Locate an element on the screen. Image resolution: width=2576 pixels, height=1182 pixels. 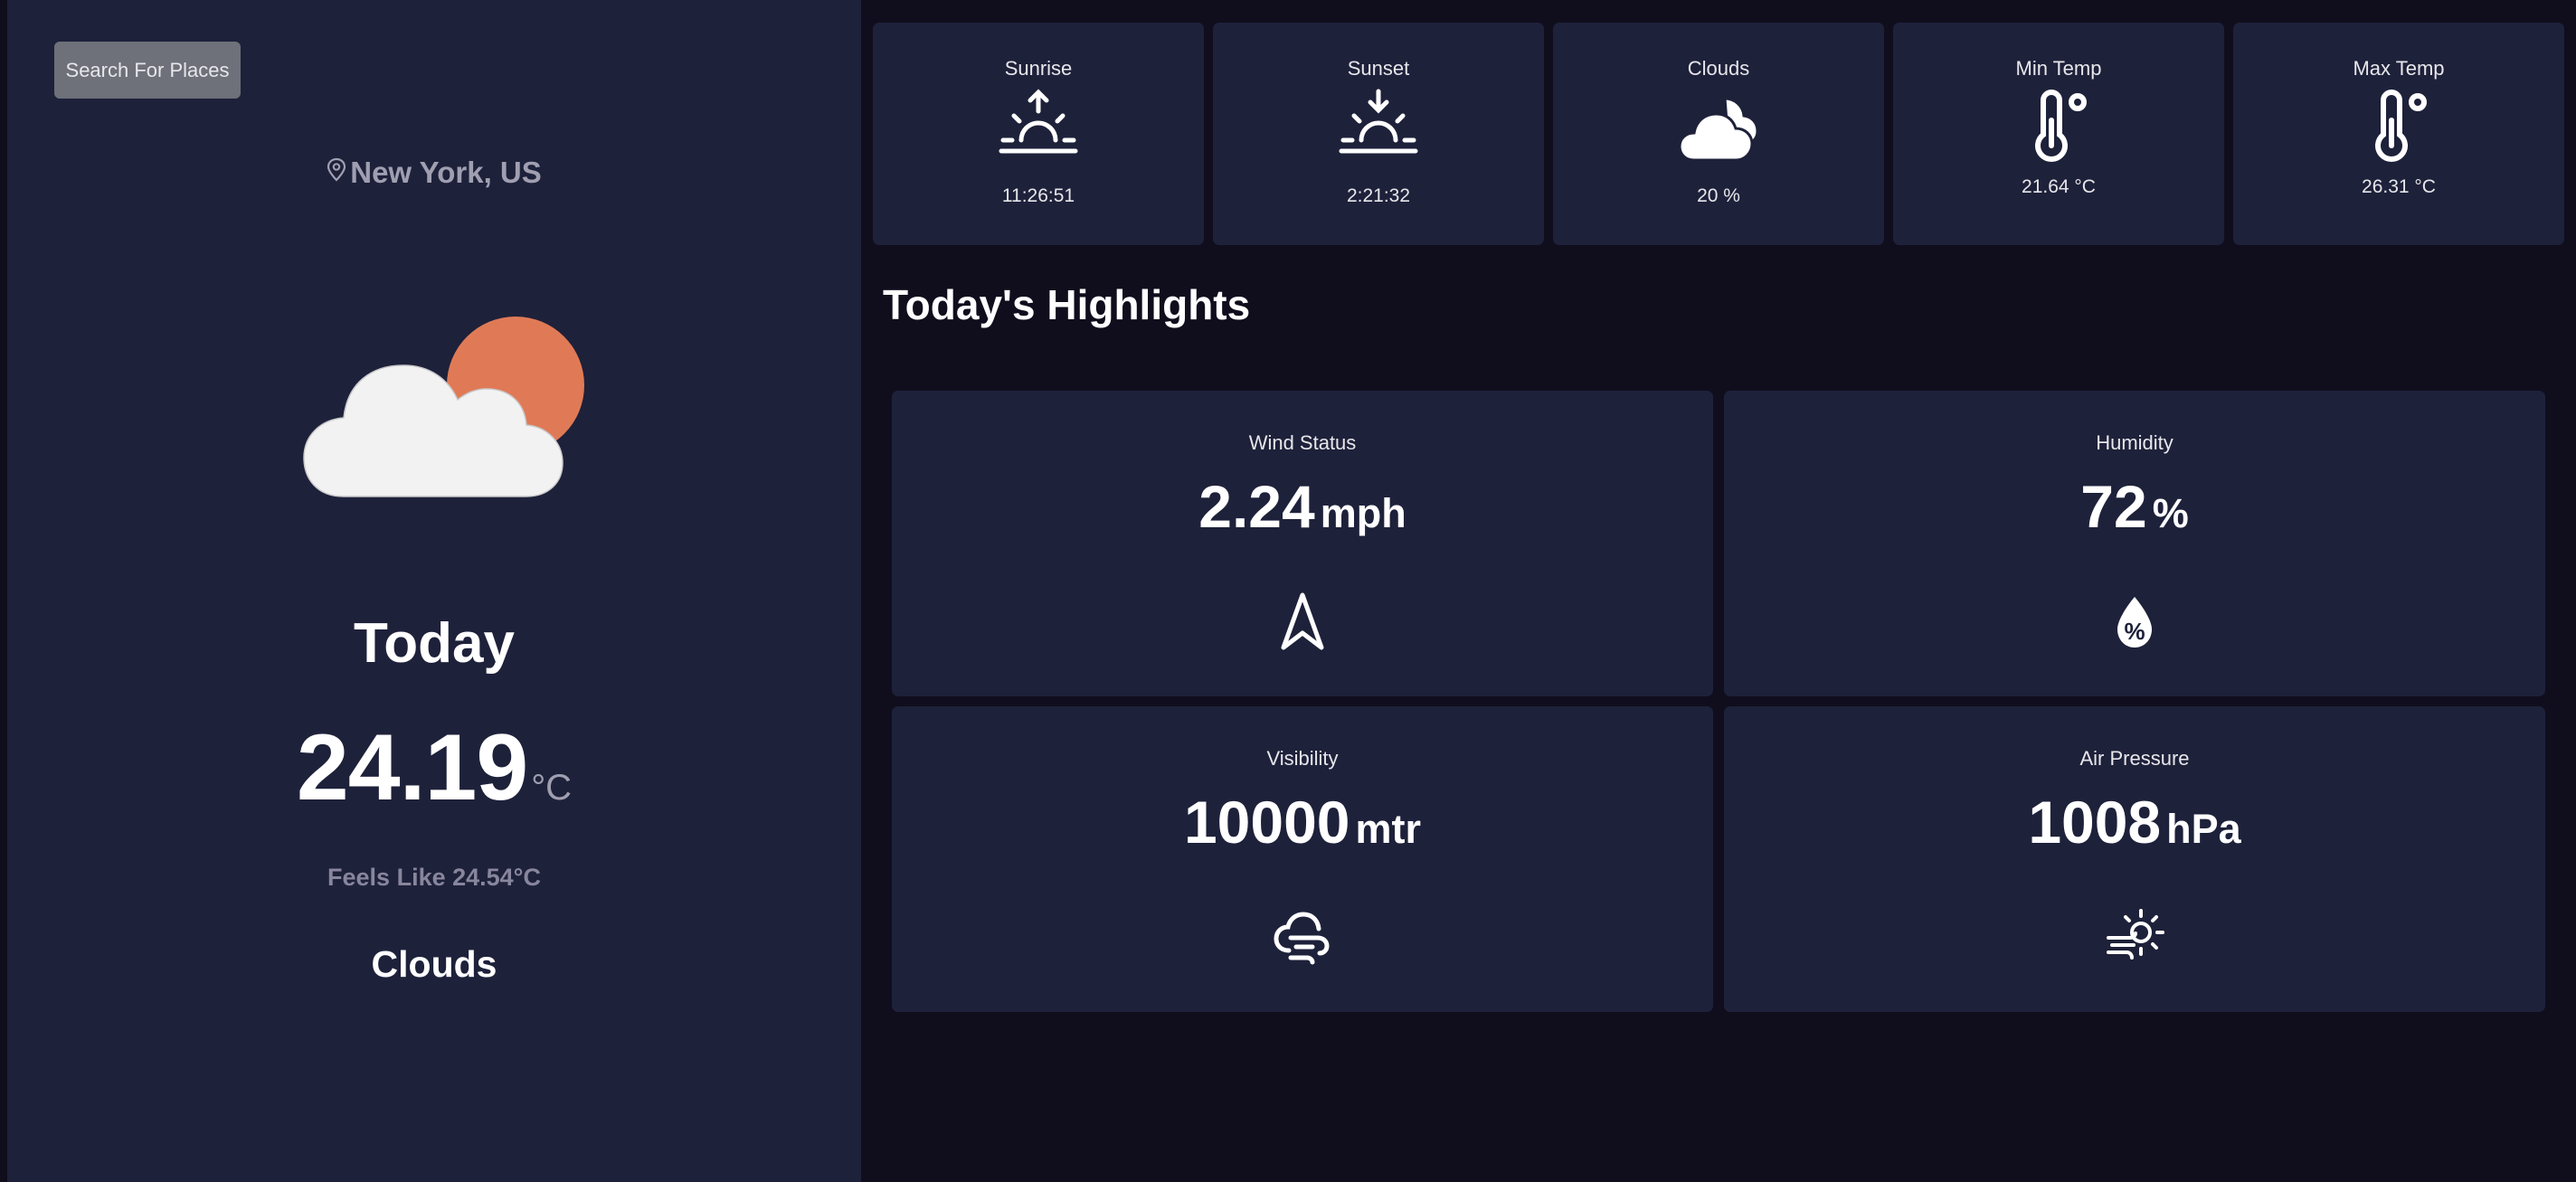
humidity-value-row: 72% is located at coordinates (2134, 506).